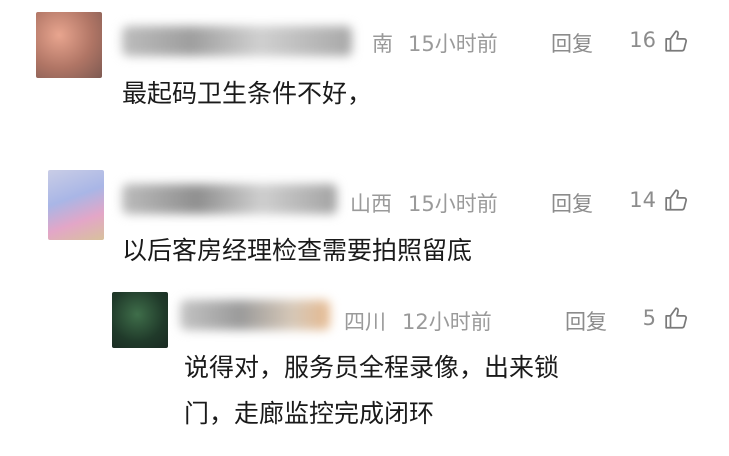 The image size is (729, 456). I want to click on reply-location: 四川, so click(365, 322).